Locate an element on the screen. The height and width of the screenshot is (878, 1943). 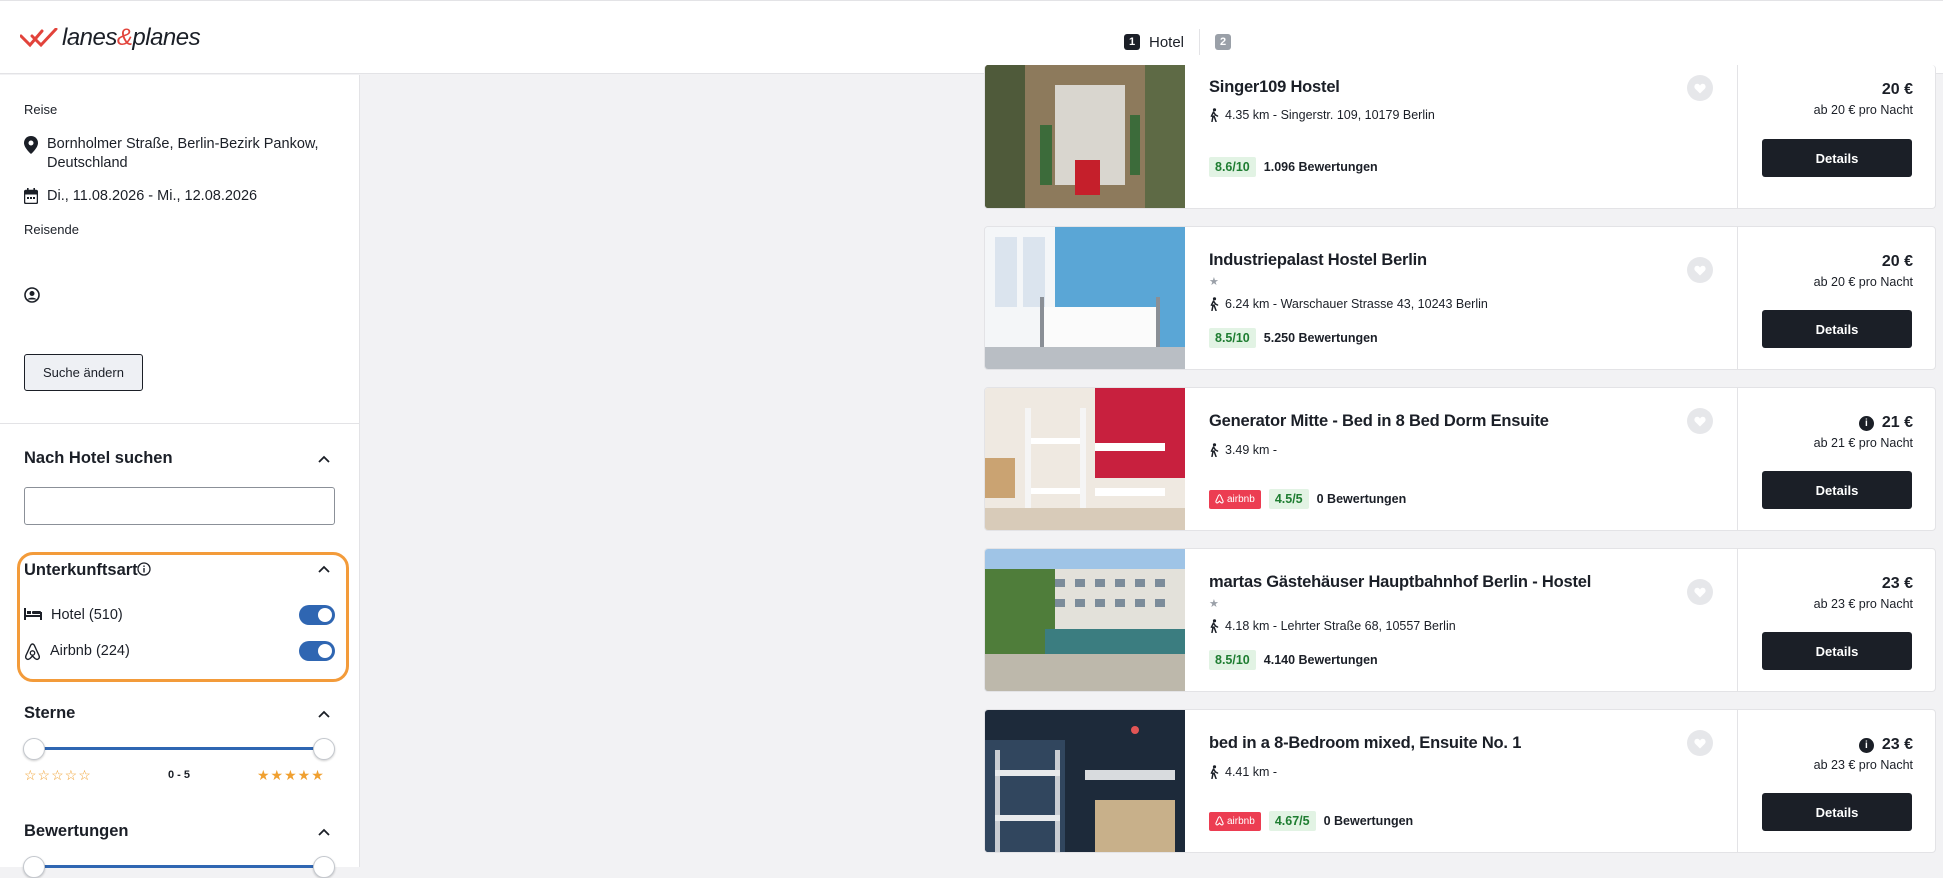
rating-row: airbnb 4.67/5 0 Bewertungen is located at coordinates (1311, 821).